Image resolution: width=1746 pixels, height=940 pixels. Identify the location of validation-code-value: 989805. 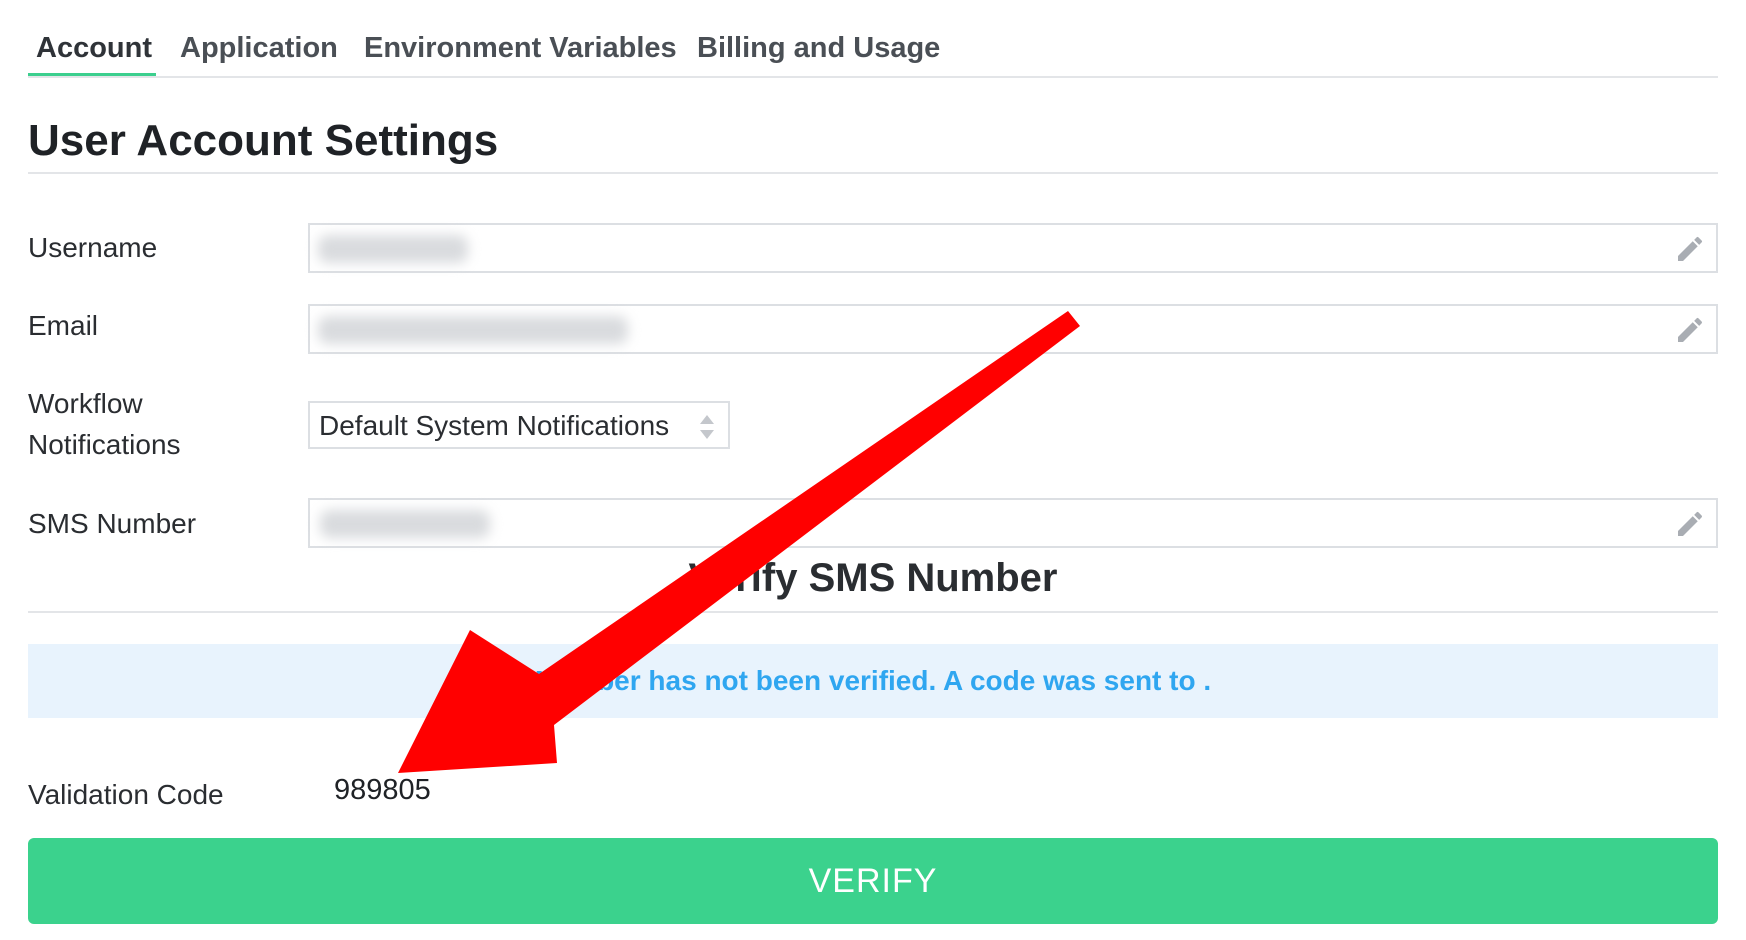
(382, 790).